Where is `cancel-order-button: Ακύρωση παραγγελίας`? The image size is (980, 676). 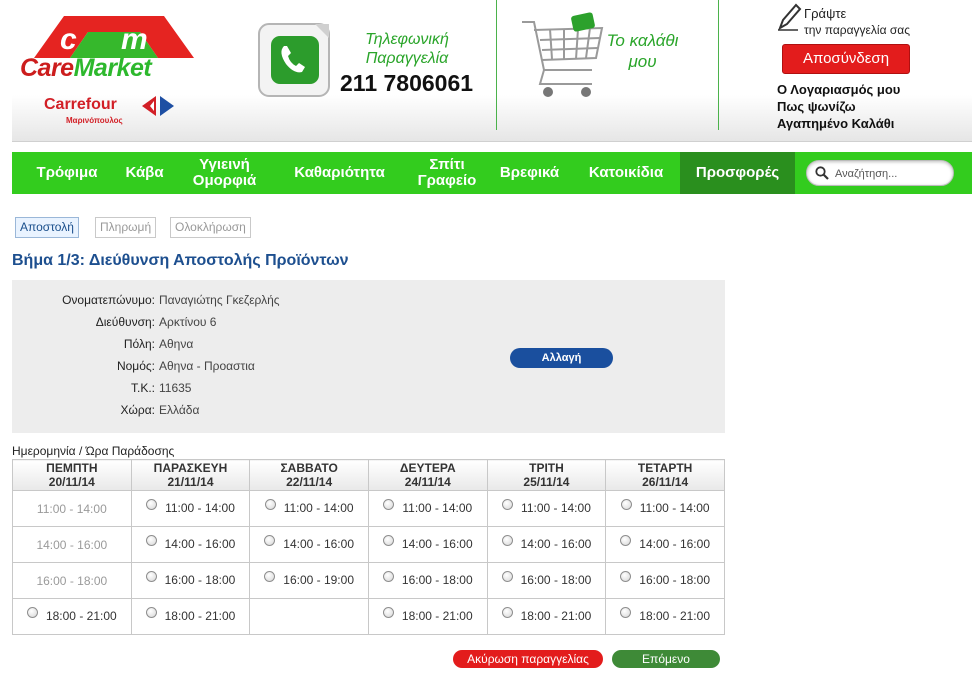 cancel-order-button: Ακύρωση παραγγελίας is located at coordinates (528, 659).